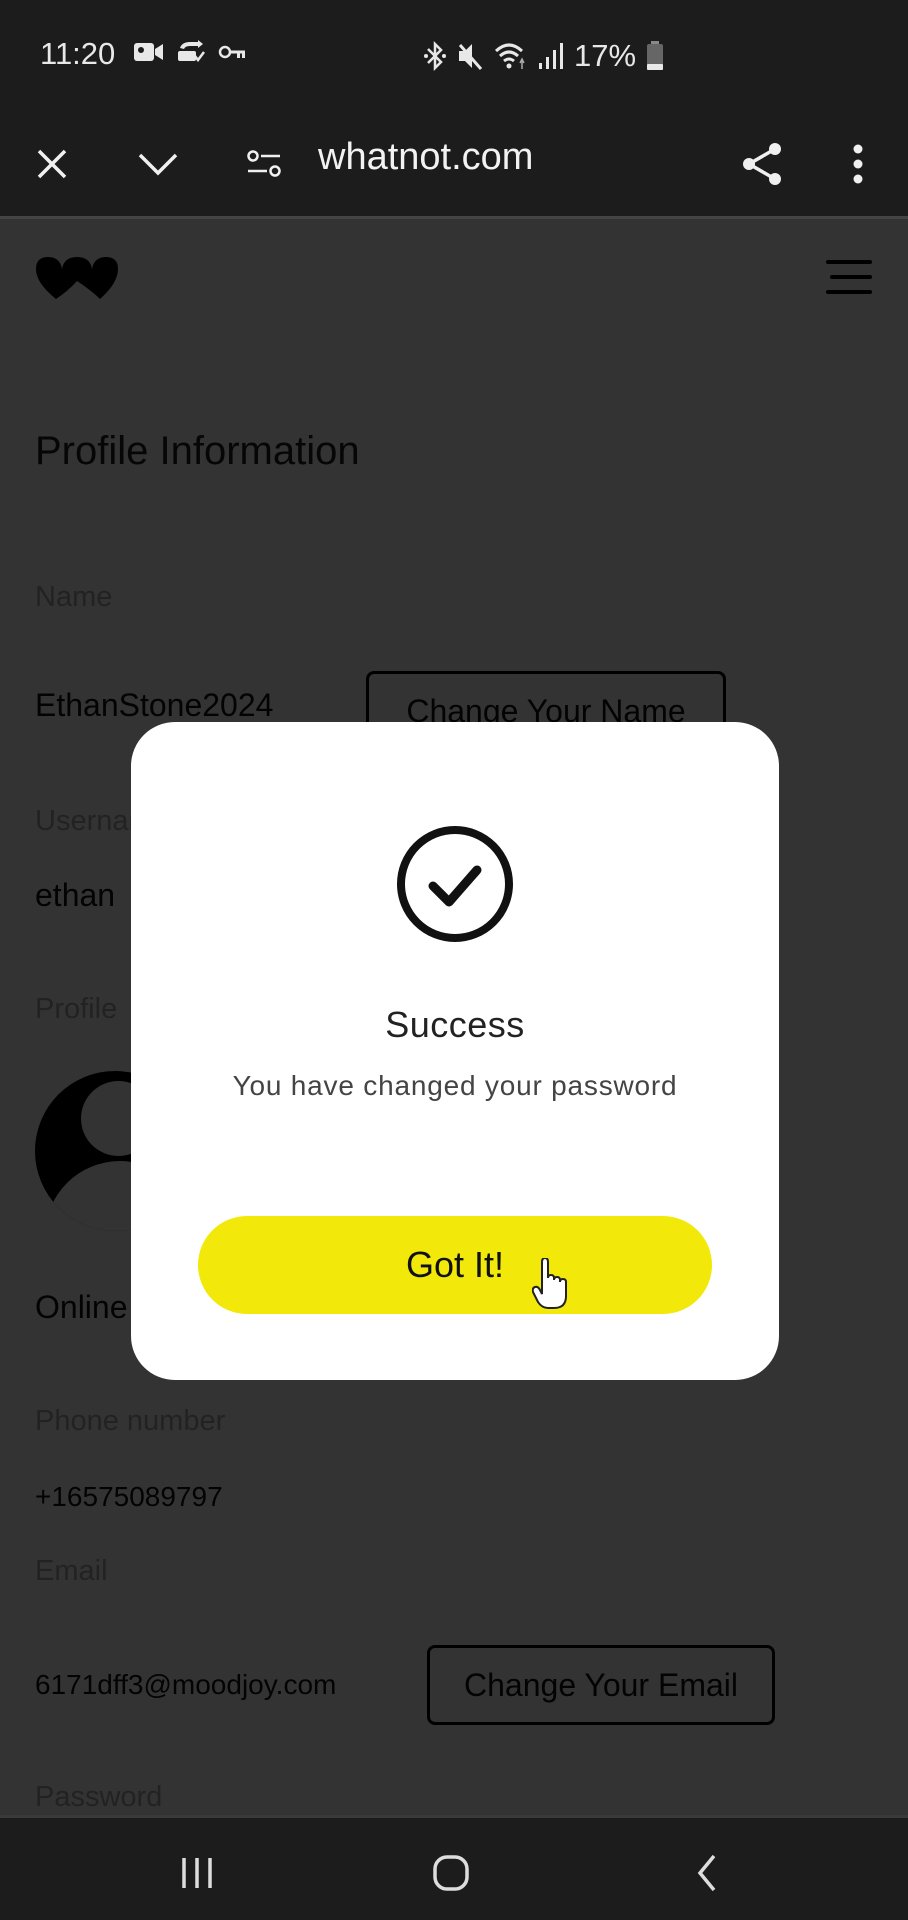 The height and width of the screenshot is (1920, 908). Describe the element at coordinates (605, 55) in the screenshot. I see `battery-percent: 17%` at that location.